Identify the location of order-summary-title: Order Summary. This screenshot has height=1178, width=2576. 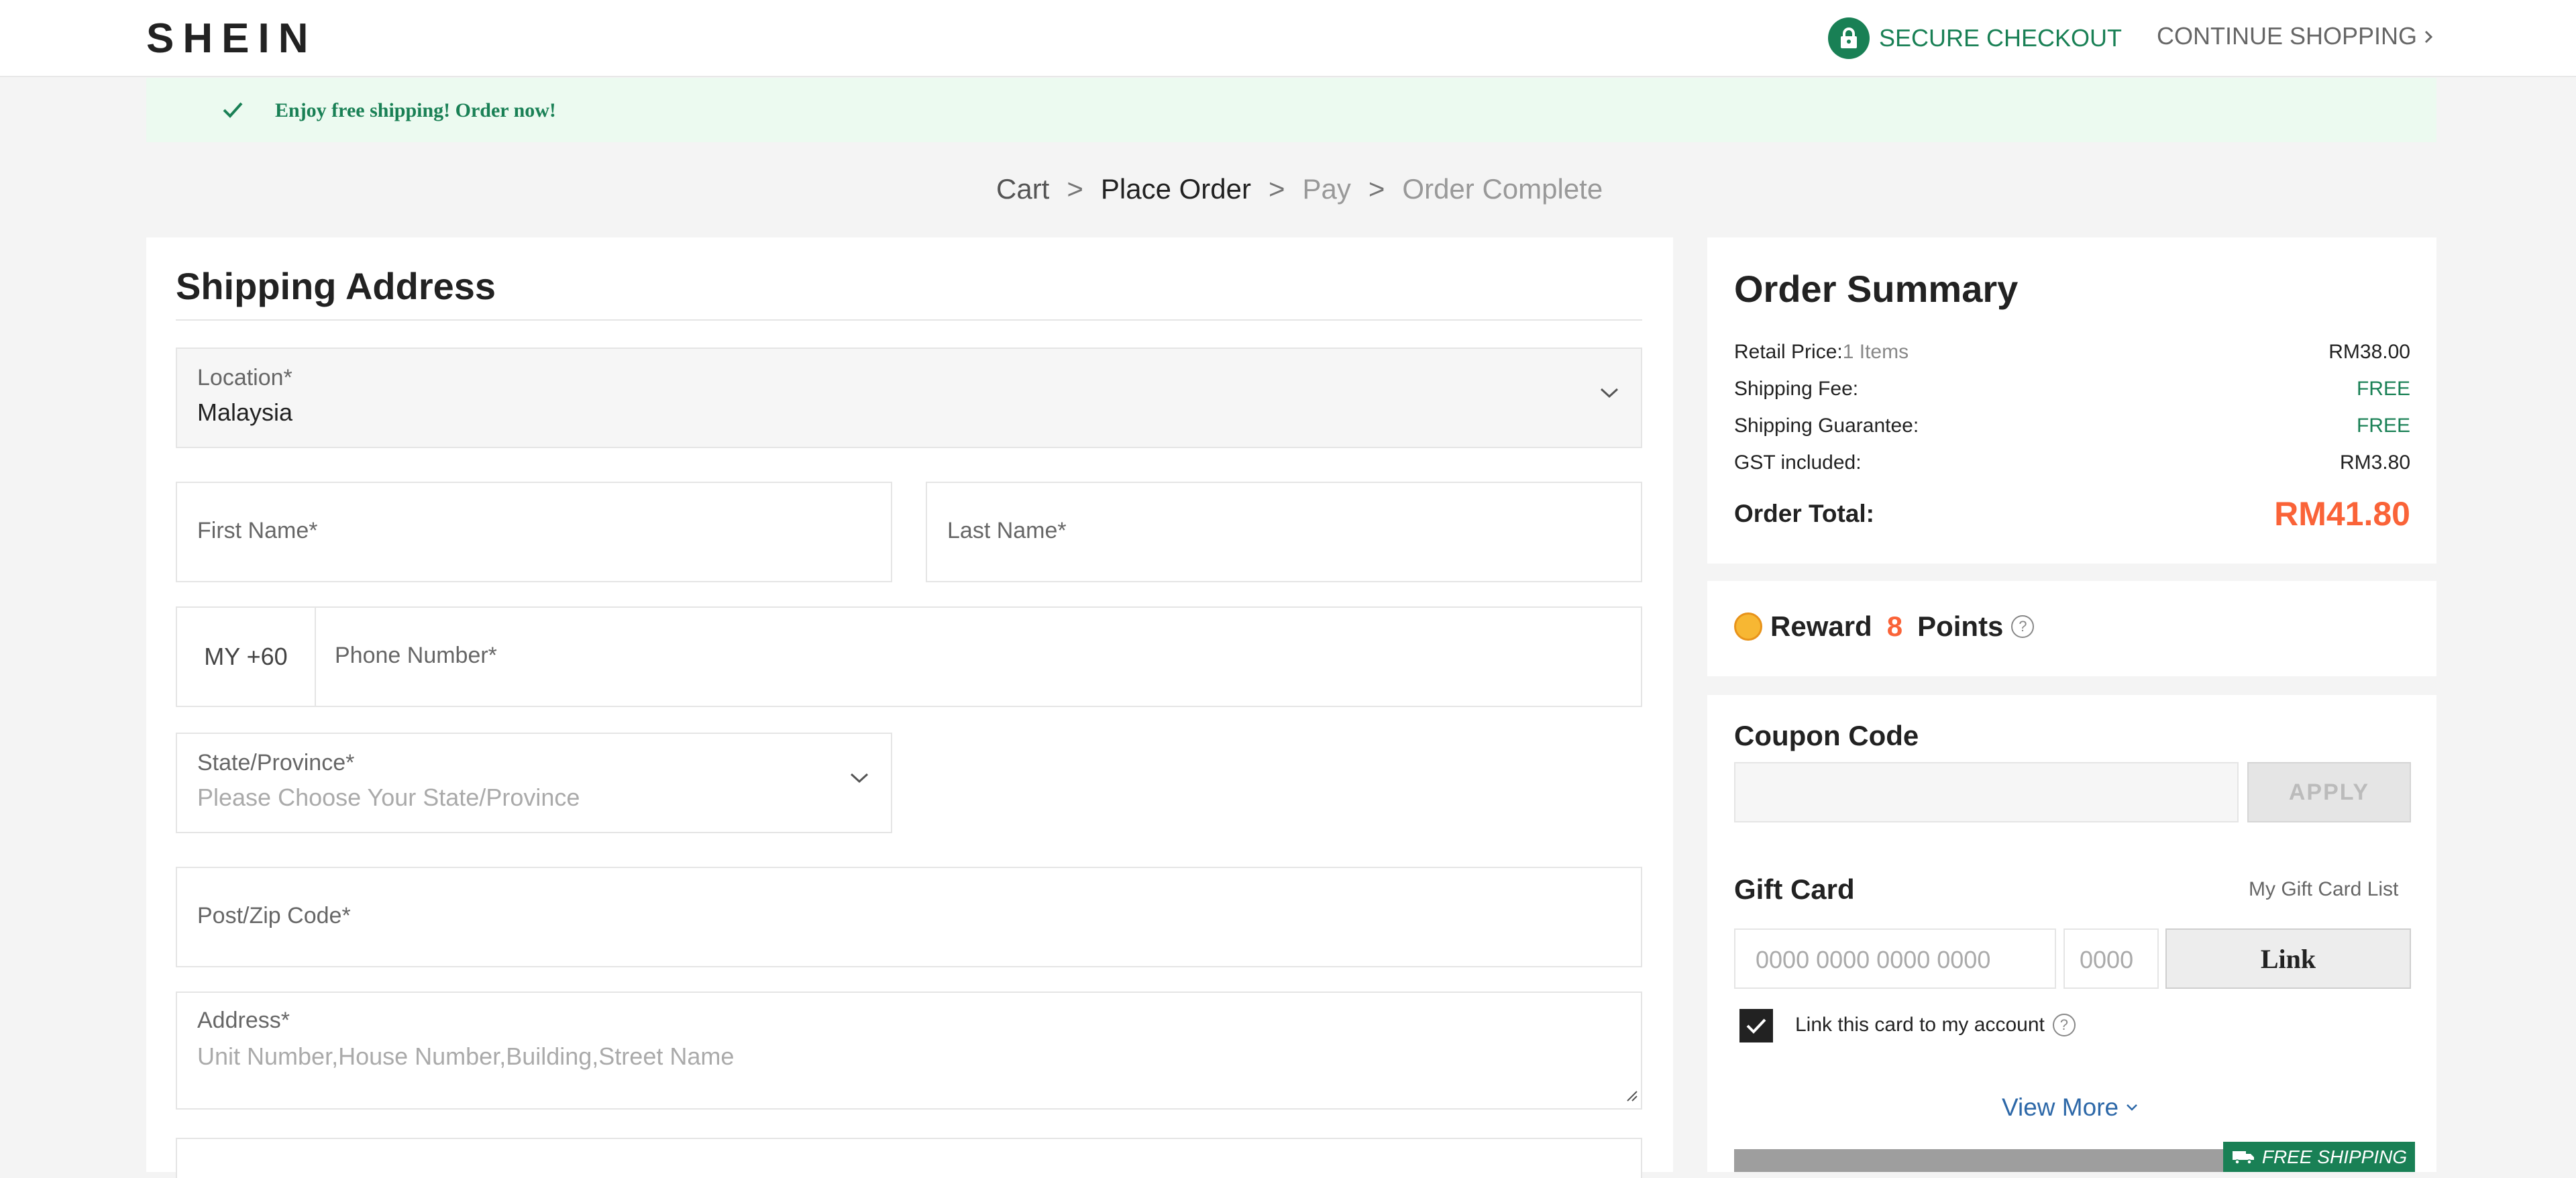
(1876, 289).